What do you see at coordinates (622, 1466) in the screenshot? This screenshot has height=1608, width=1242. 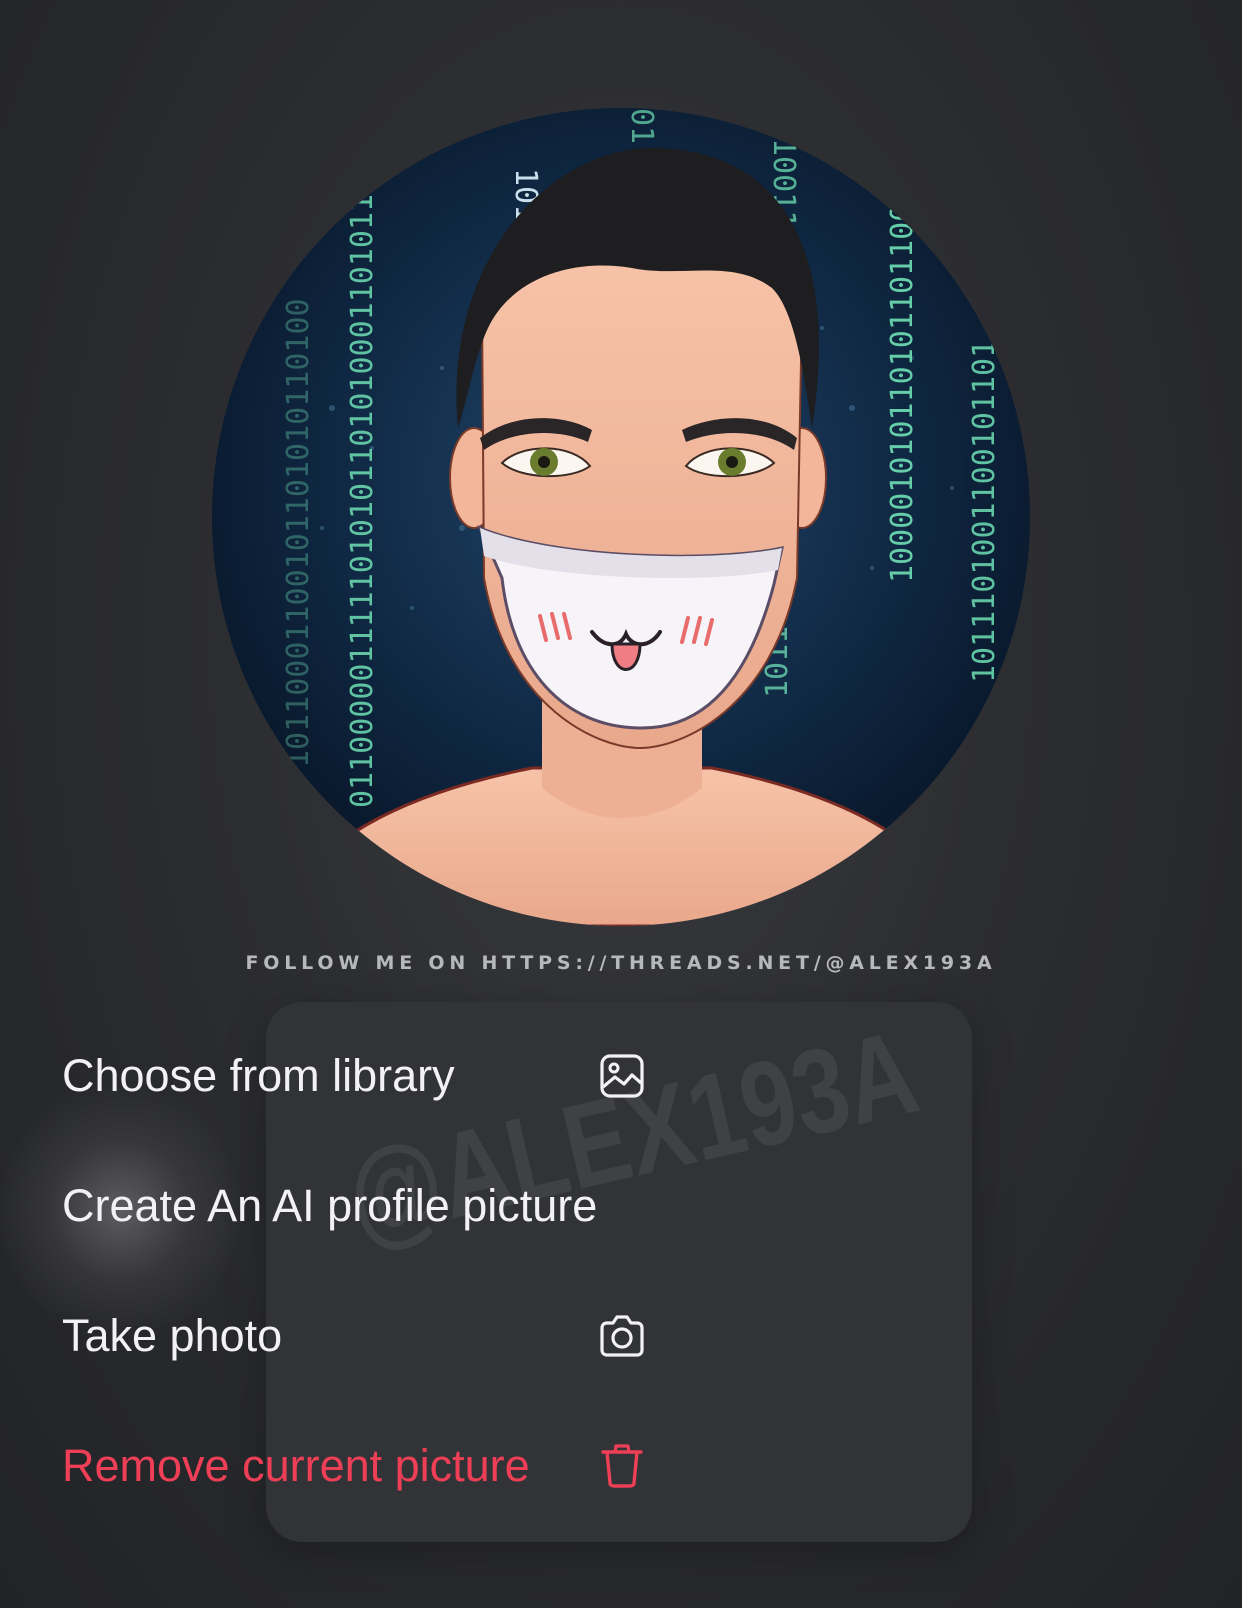 I see `trash-icon` at bounding box center [622, 1466].